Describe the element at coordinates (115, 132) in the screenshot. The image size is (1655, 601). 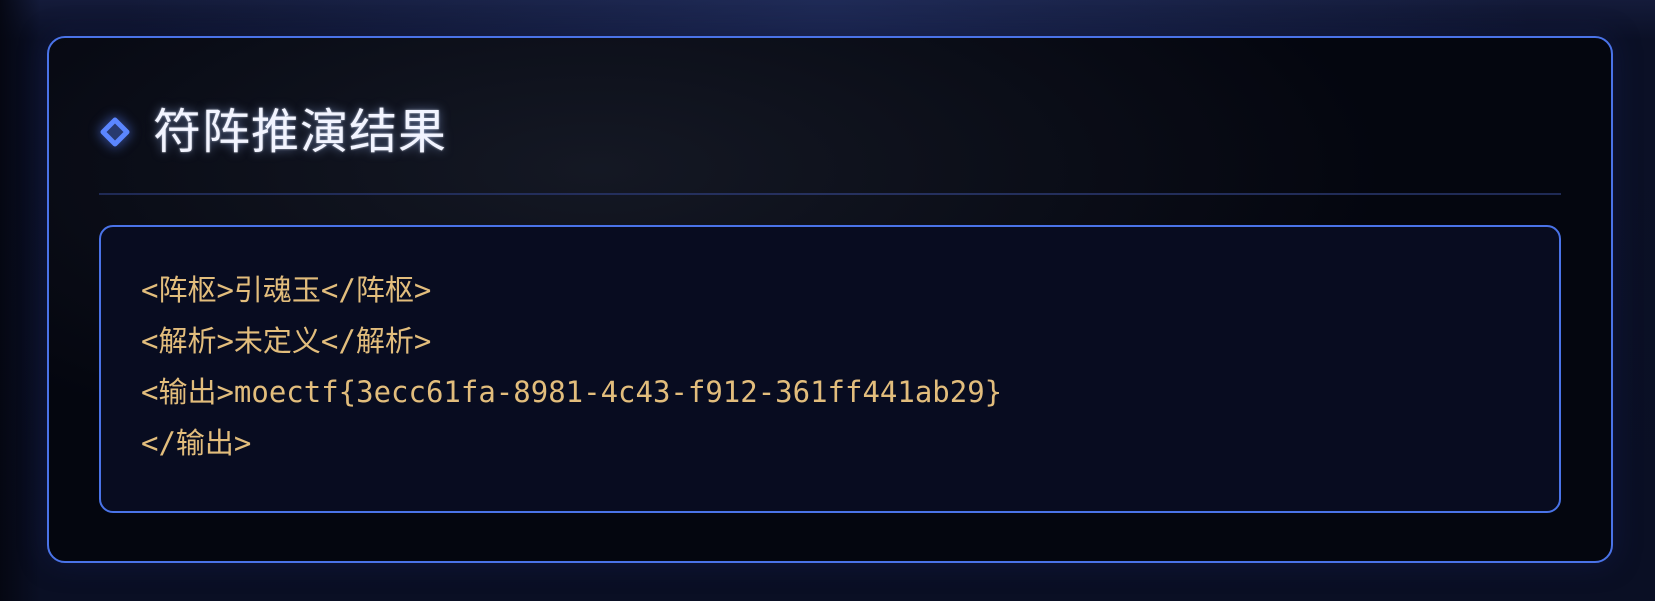
I see `diamond-icon` at that location.